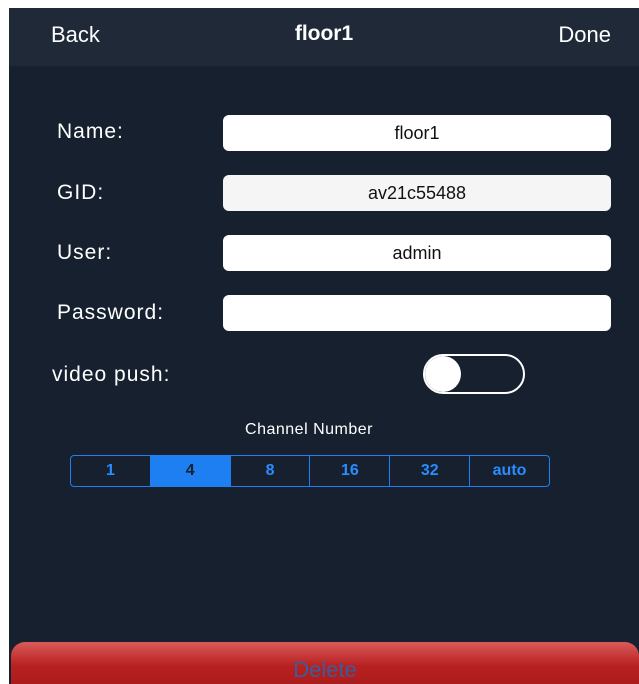 This screenshot has width=639, height=684. What do you see at coordinates (430, 471) in the screenshot?
I see `channel-option-32: 32` at bounding box center [430, 471].